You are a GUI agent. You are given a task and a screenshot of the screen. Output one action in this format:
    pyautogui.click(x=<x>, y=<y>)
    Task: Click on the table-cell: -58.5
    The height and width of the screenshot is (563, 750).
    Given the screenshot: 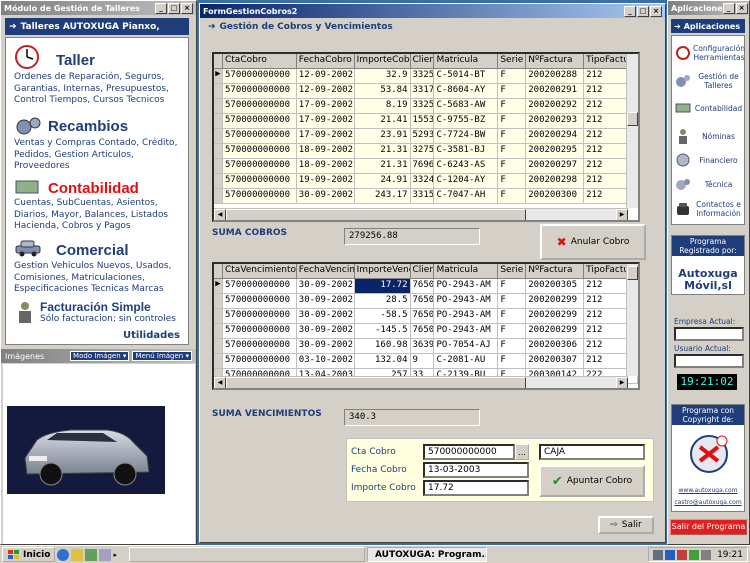 What is the action you would take?
    pyautogui.click(x=382, y=316)
    